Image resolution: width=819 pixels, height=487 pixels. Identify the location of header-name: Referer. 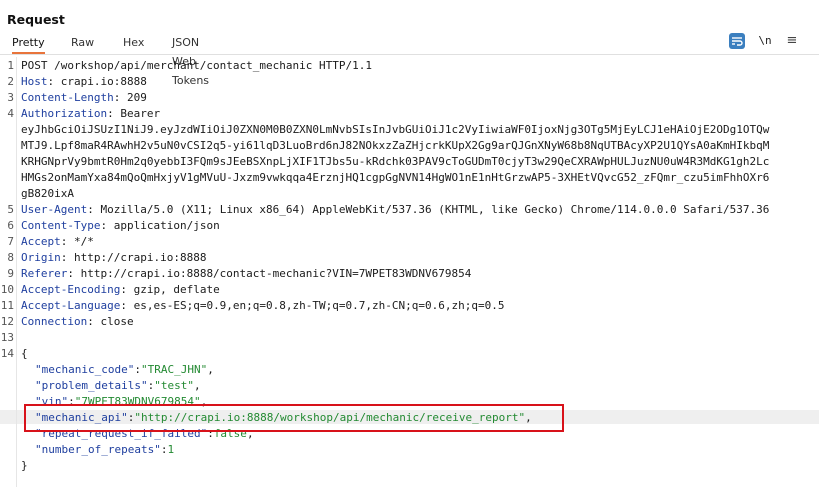
(44, 273).